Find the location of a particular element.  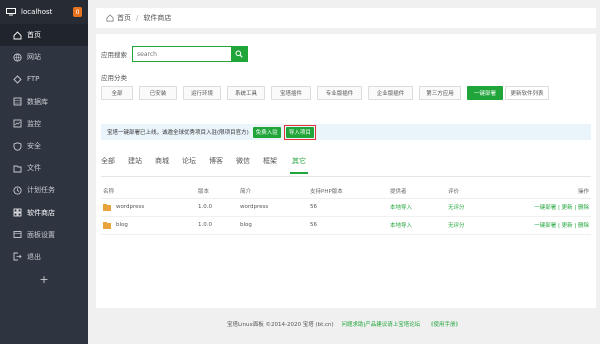

col-provider: 提供者 is located at coordinates (417, 191).